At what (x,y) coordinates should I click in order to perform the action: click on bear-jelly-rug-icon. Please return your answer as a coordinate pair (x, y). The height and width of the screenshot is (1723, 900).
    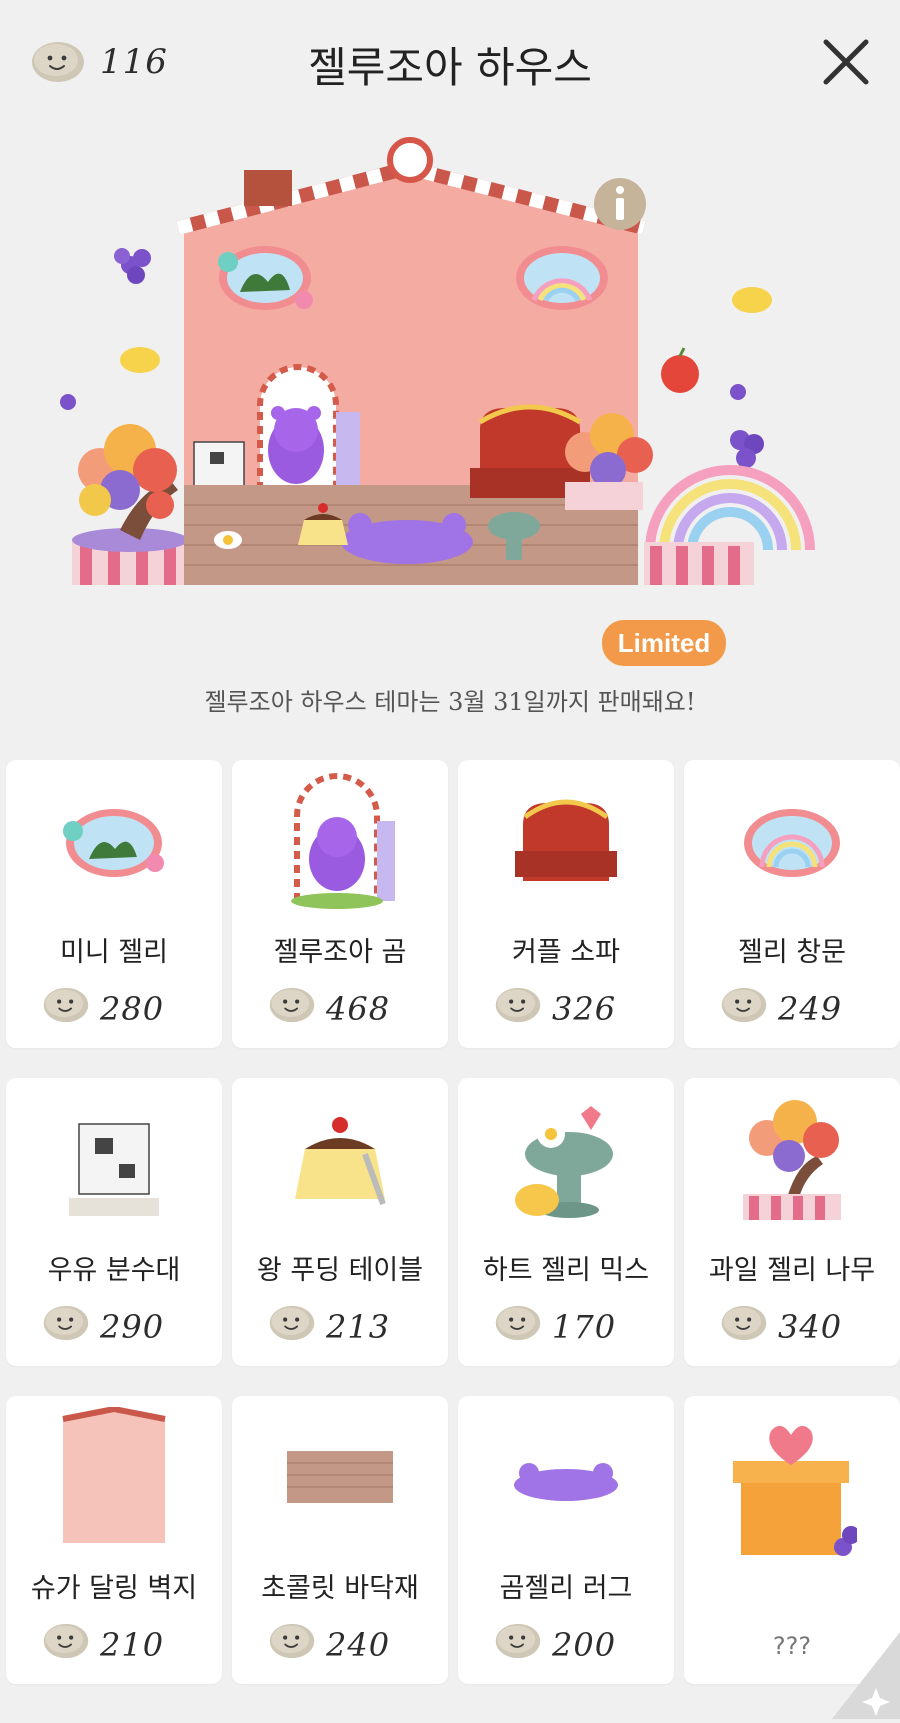
    Looking at the image, I should click on (566, 1477).